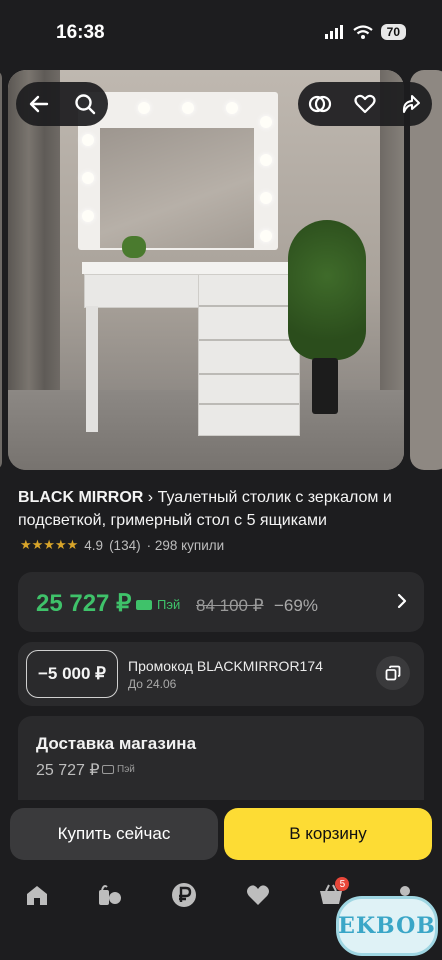 This screenshot has height=960, width=442. Describe the element at coordinates (68, 770) in the screenshot. I see `delivery-price: 25 727 ₽` at that location.